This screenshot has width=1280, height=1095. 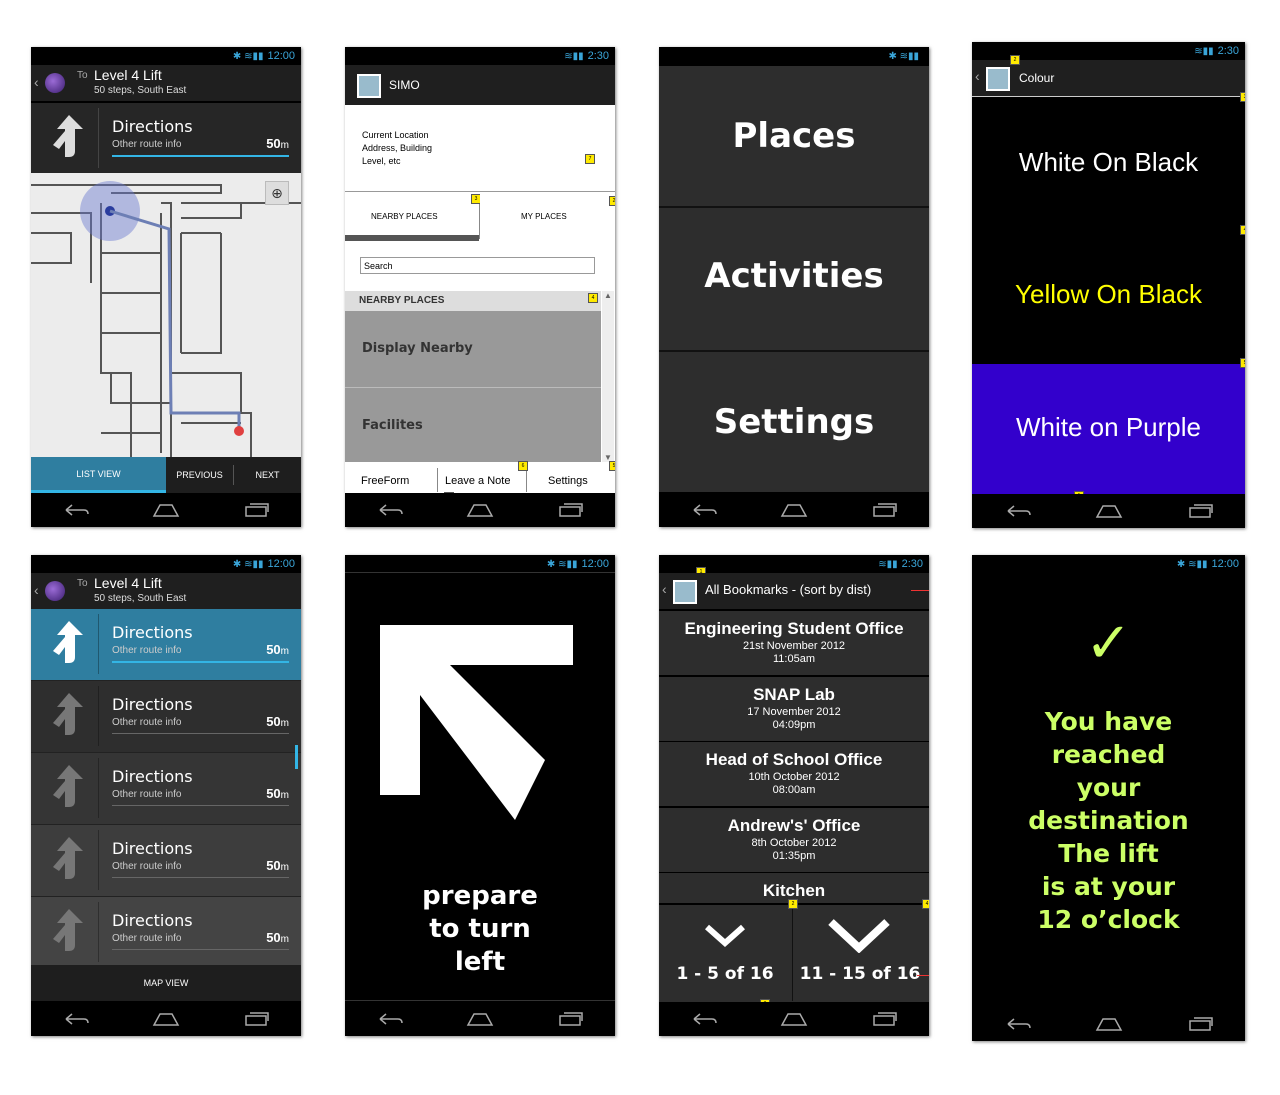 What do you see at coordinates (1108, 642) in the screenshot?
I see `checkmark-icon: ✓` at bounding box center [1108, 642].